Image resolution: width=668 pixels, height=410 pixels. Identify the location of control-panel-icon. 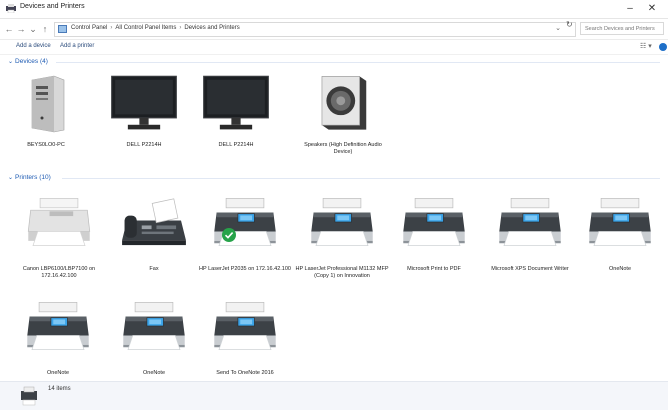
(62, 29).